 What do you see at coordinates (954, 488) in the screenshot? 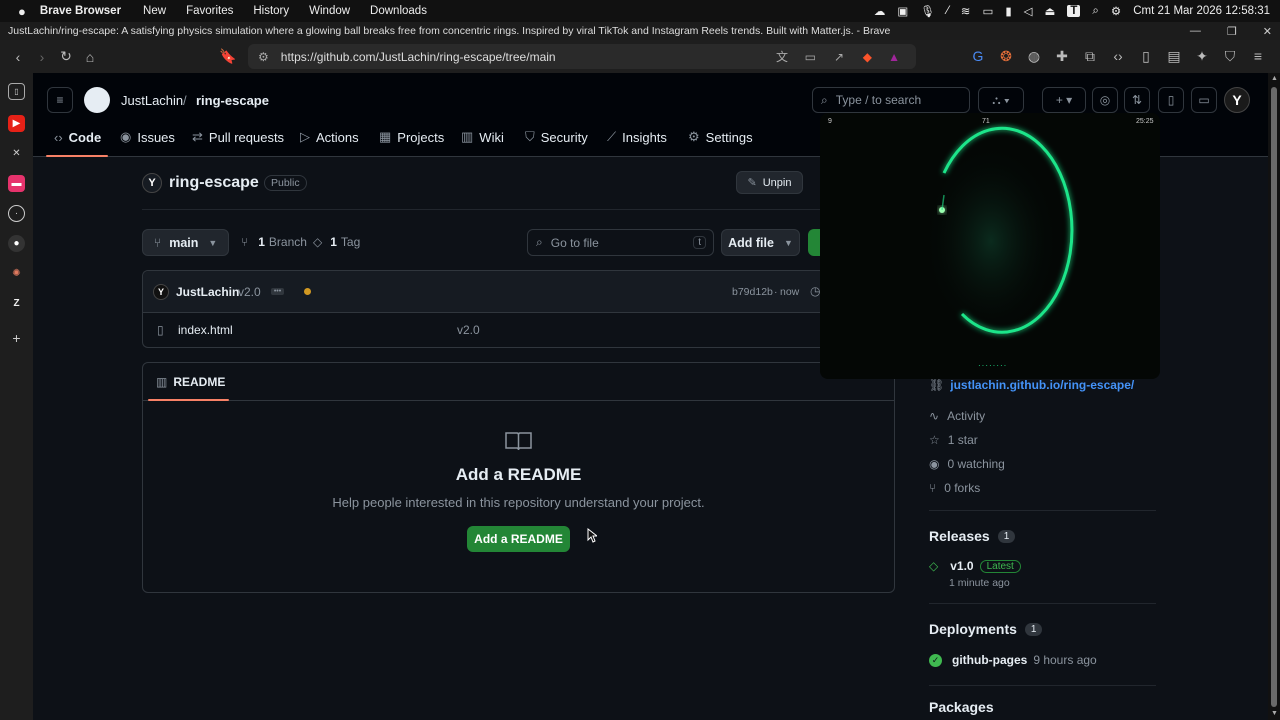
I see `forks-link: ⑂ 0 forks` at bounding box center [954, 488].